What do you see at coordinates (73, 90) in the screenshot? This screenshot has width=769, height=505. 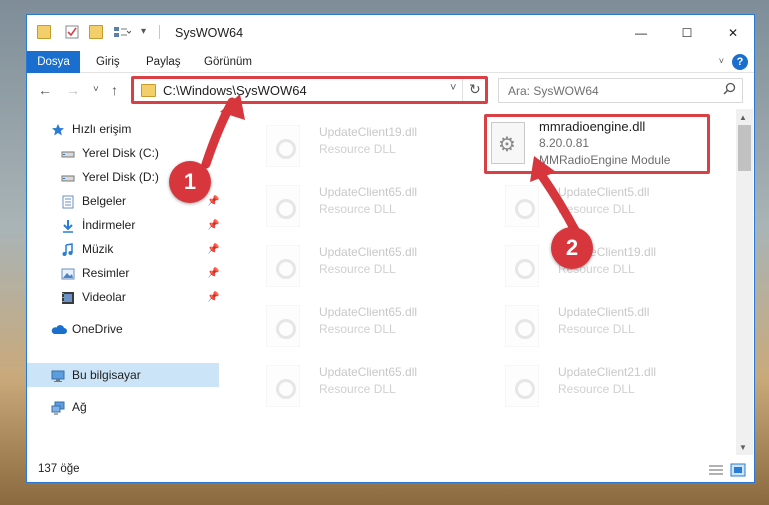 I see `forward-button: →` at bounding box center [73, 90].